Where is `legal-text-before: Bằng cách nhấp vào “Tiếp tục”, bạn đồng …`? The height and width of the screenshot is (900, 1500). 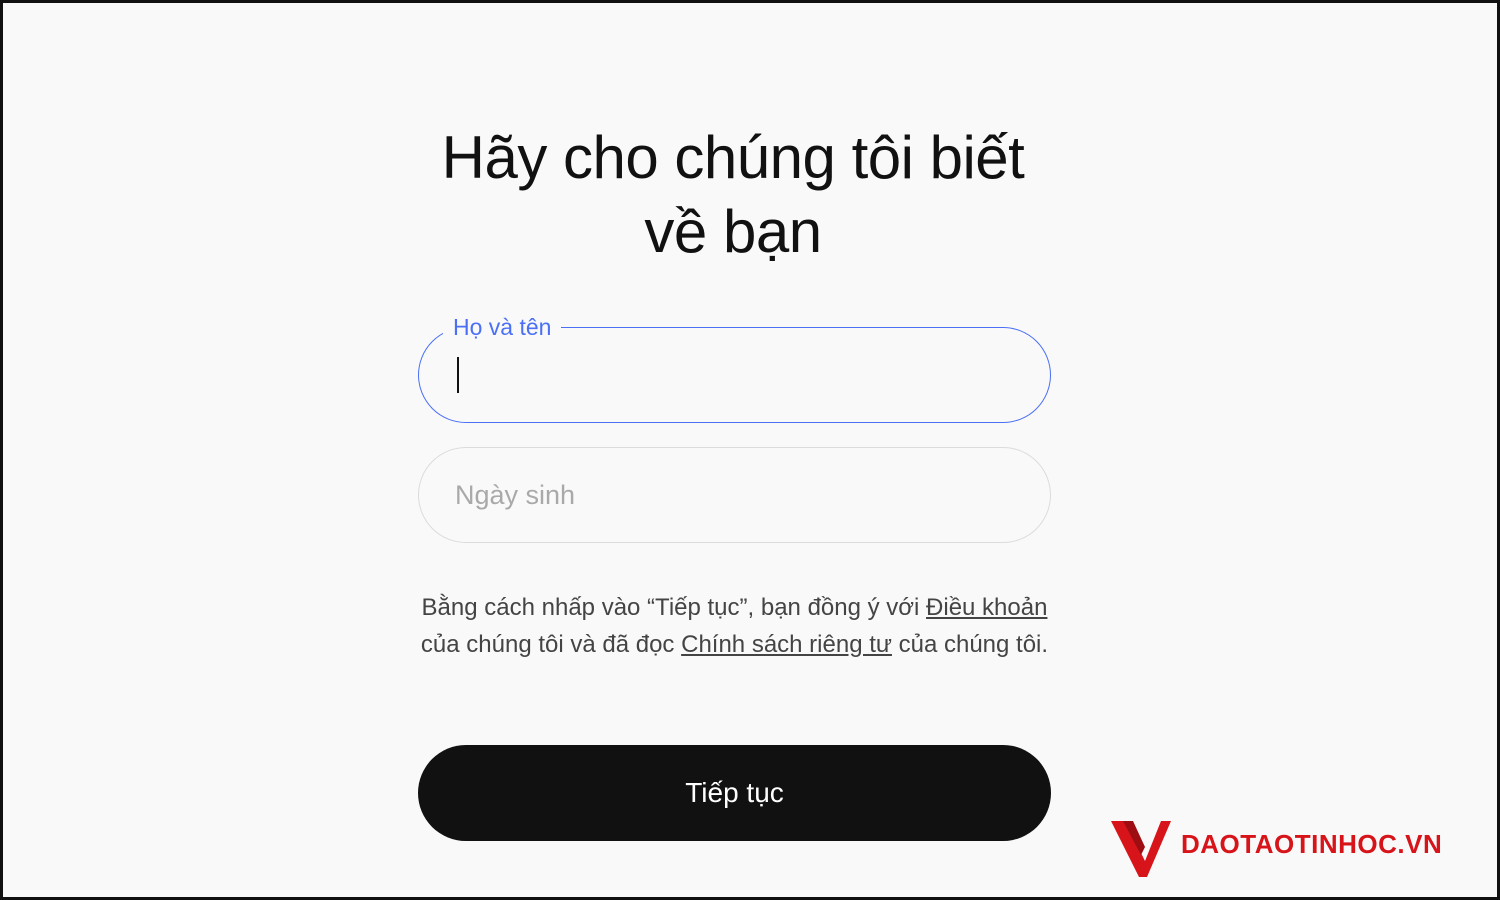 legal-text-before: Bằng cách nhấp vào “Tiếp tục”, bạn đồng … is located at coordinates (674, 607).